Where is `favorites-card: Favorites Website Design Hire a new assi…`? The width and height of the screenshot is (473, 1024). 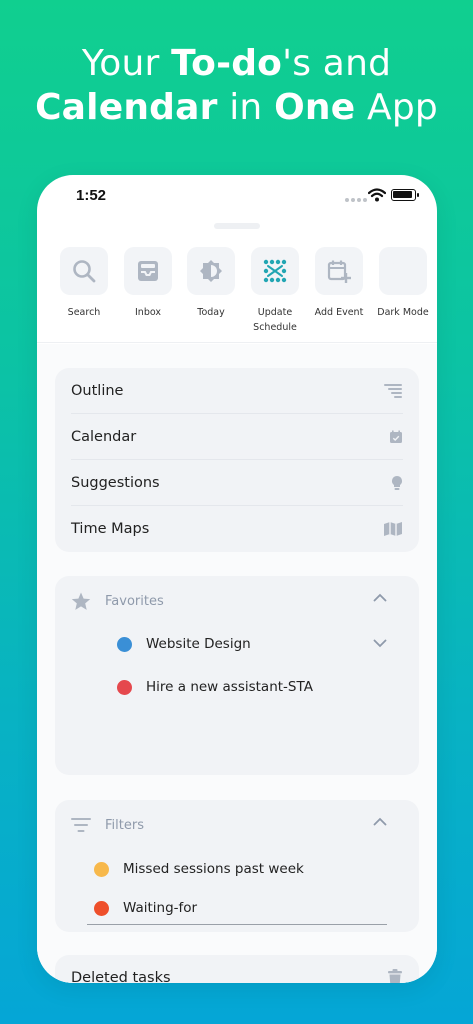 favorites-card: Favorites Website Design Hire a new assi… is located at coordinates (237, 675).